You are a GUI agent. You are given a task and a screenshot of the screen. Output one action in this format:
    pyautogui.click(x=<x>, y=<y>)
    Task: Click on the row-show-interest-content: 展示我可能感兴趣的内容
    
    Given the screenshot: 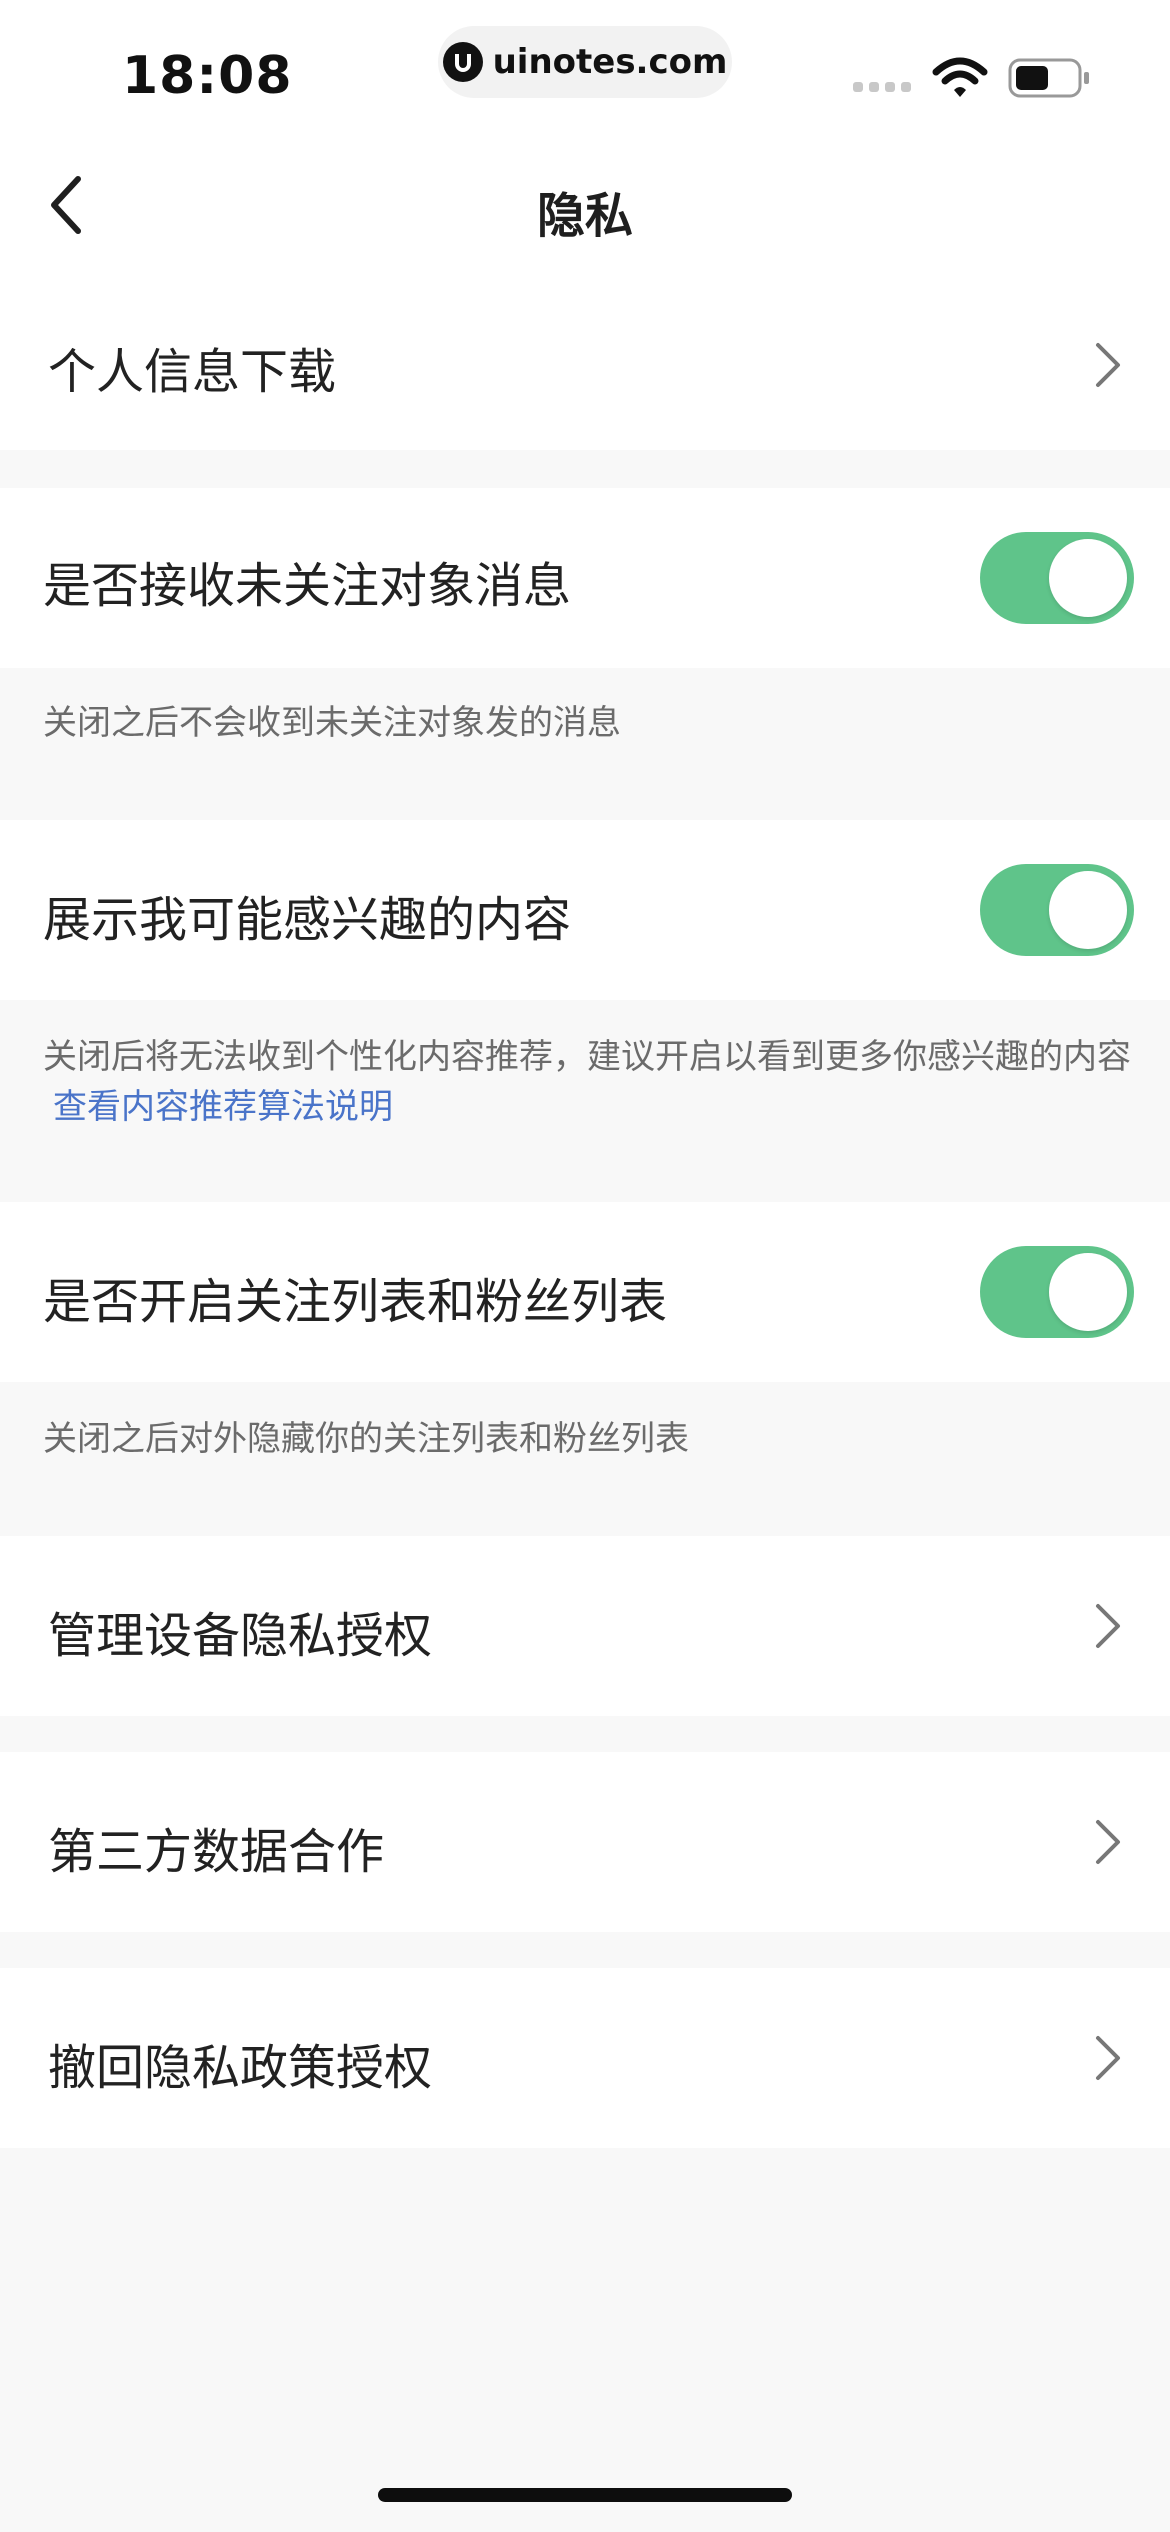 What is the action you would take?
    pyautogui.click(x=585, y=910)
    